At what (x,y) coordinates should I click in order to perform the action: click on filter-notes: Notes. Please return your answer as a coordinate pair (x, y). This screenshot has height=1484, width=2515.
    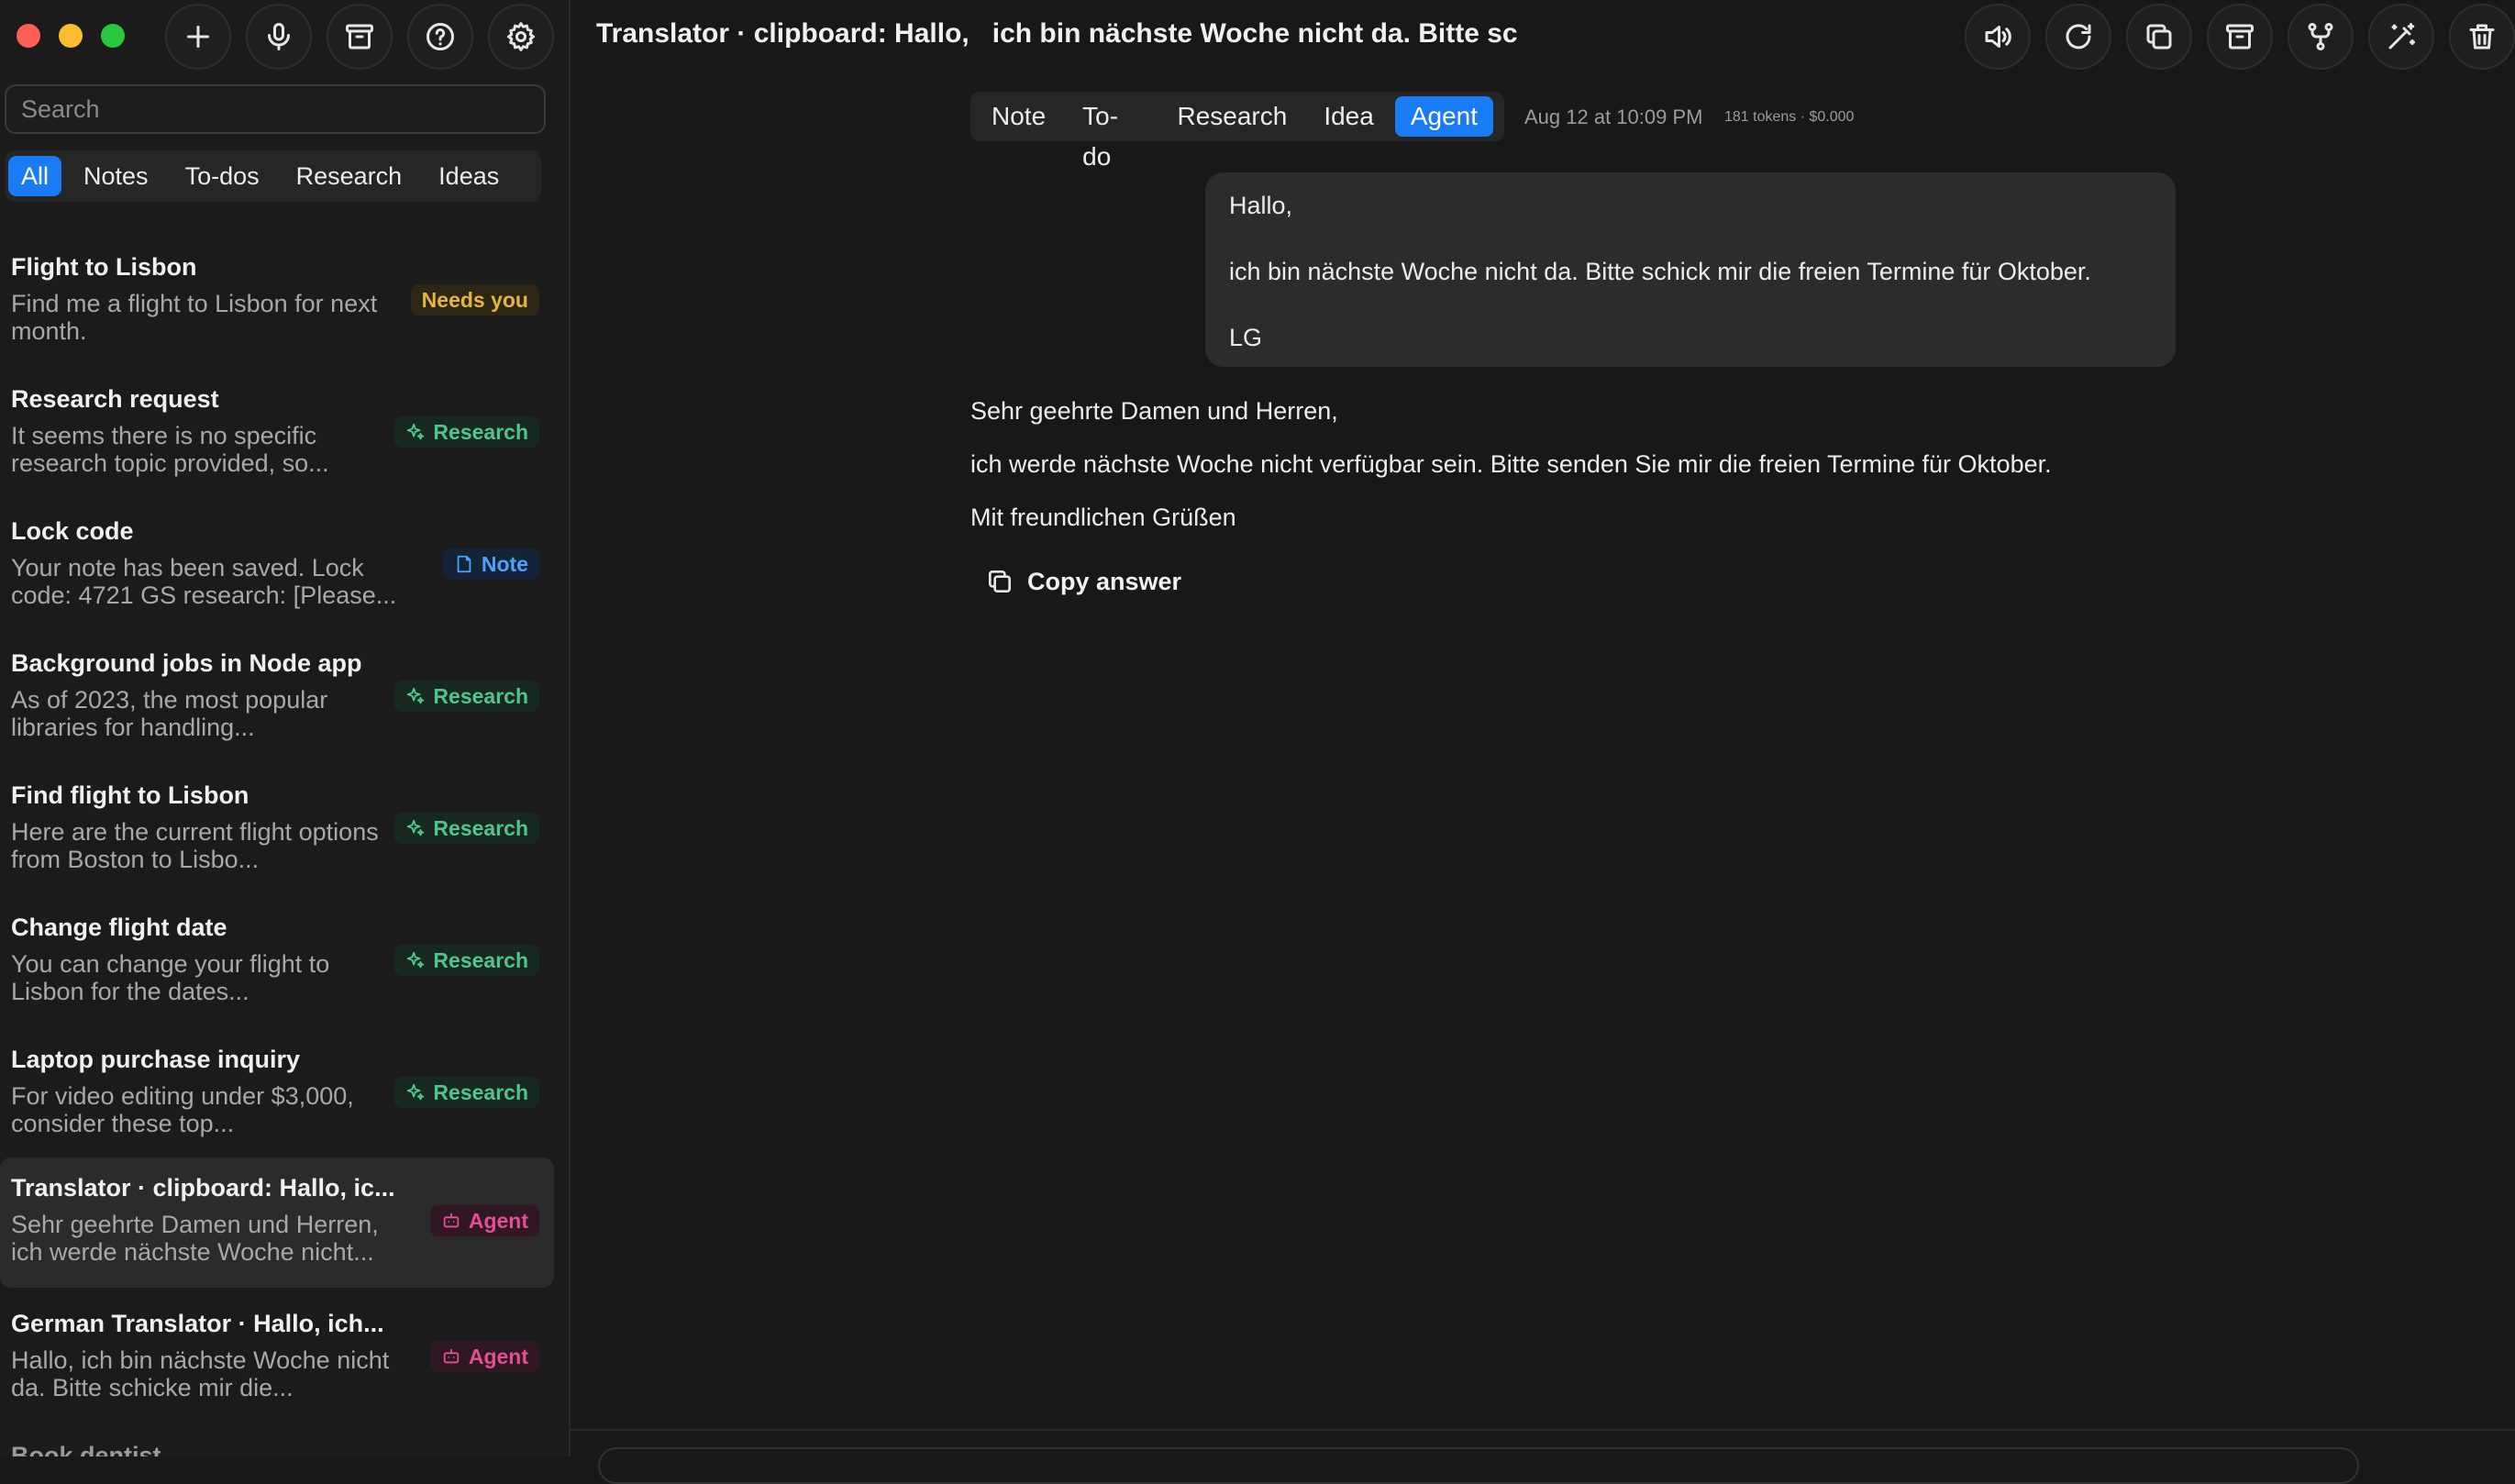
    Looking at the image, I should click on (116, 176).